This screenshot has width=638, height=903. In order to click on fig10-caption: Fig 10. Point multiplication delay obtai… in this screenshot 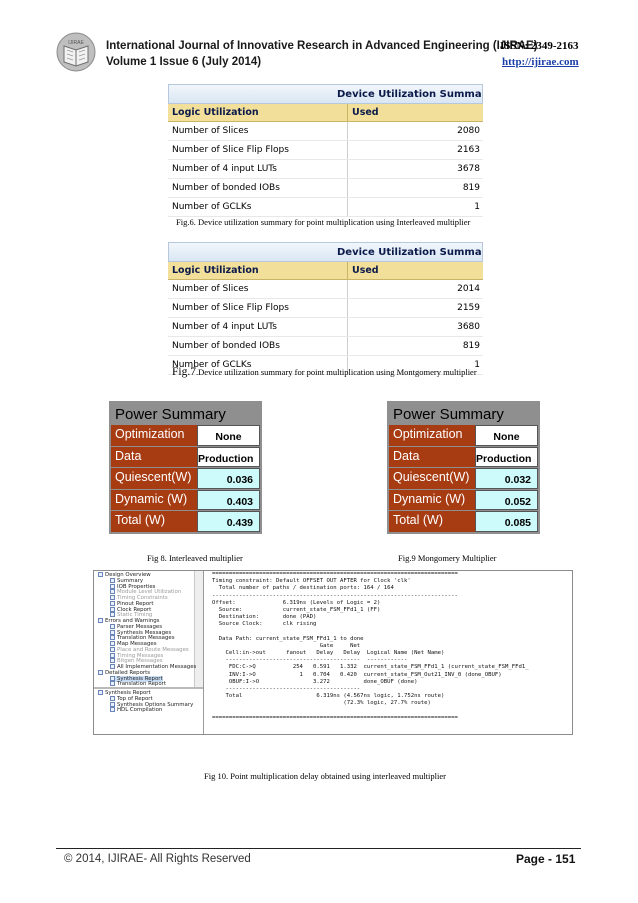, I will do `click(325, 776)`.